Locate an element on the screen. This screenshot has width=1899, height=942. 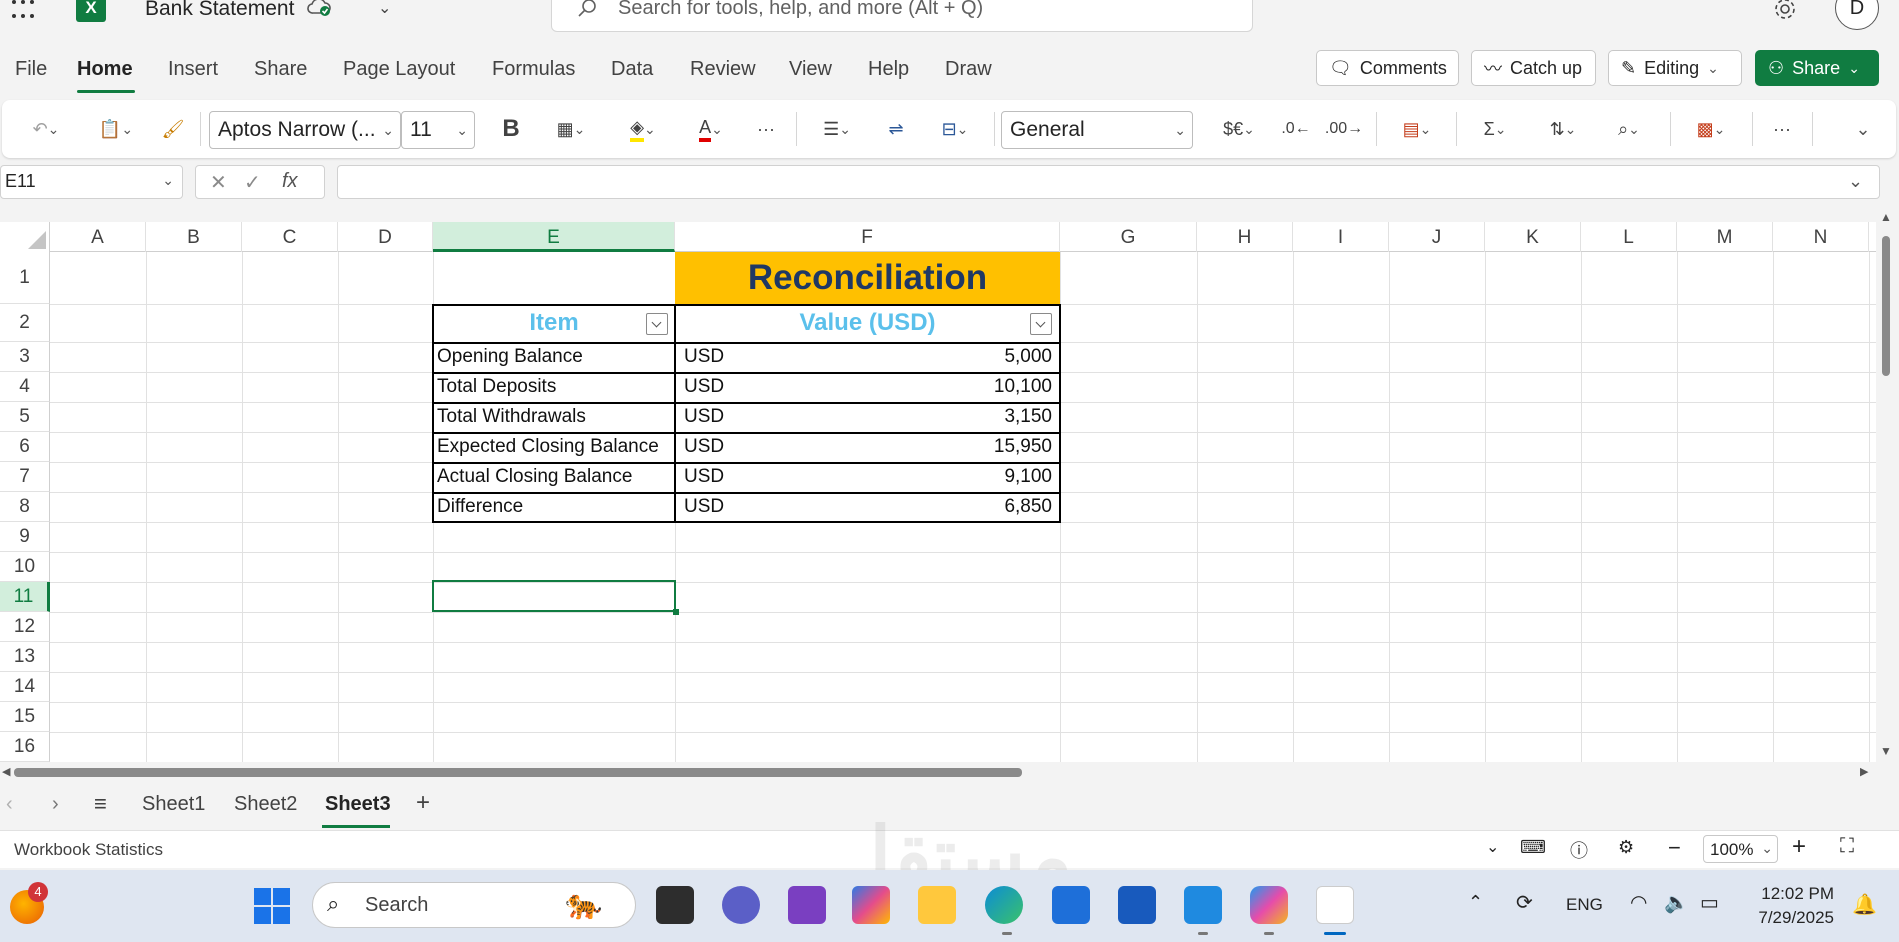
gear-icon is located at coordinates (1785, 11).